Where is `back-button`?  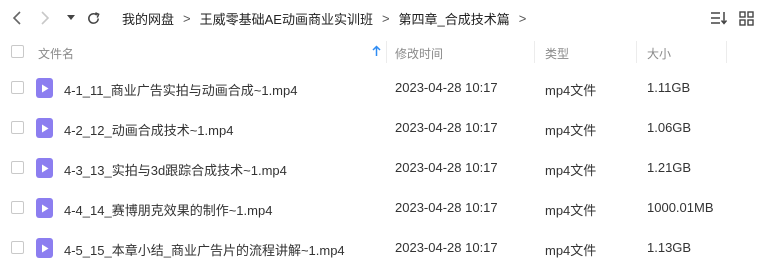
back-button is located at coordinates (17, 18).